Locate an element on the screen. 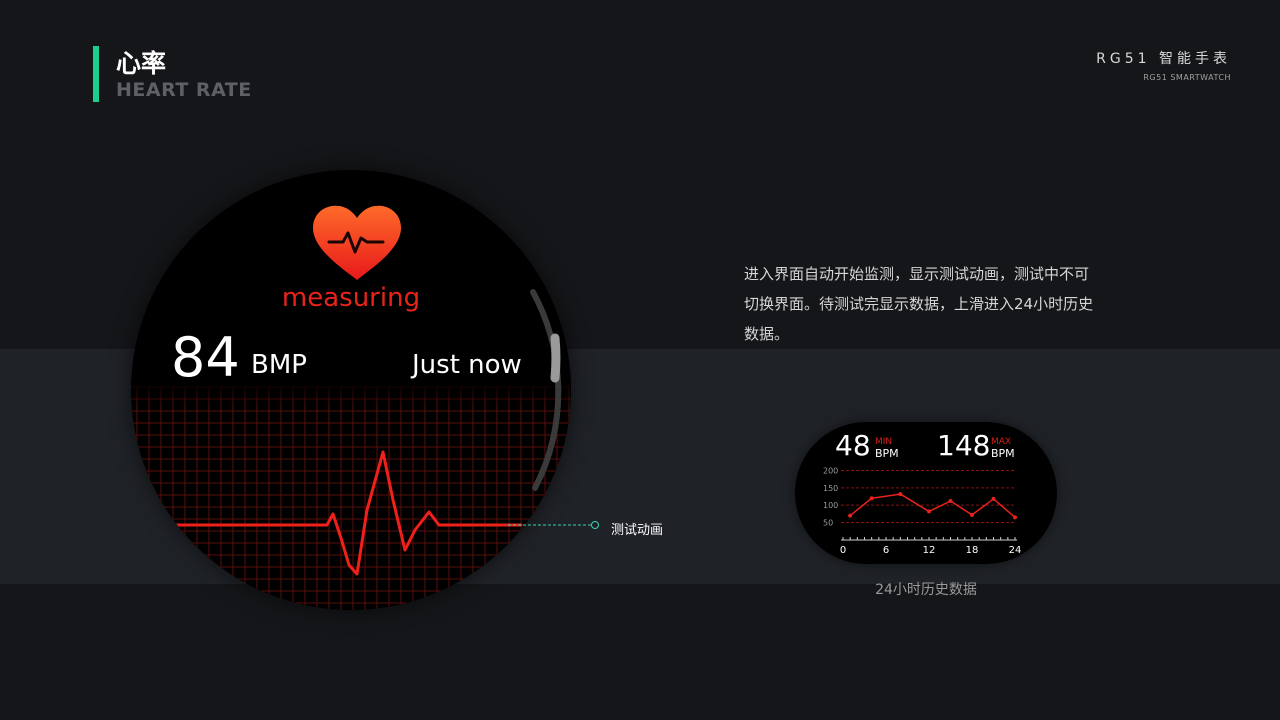 This screenshot has height=720, width=1280. grid-fade is located at coordinates (351, 425).